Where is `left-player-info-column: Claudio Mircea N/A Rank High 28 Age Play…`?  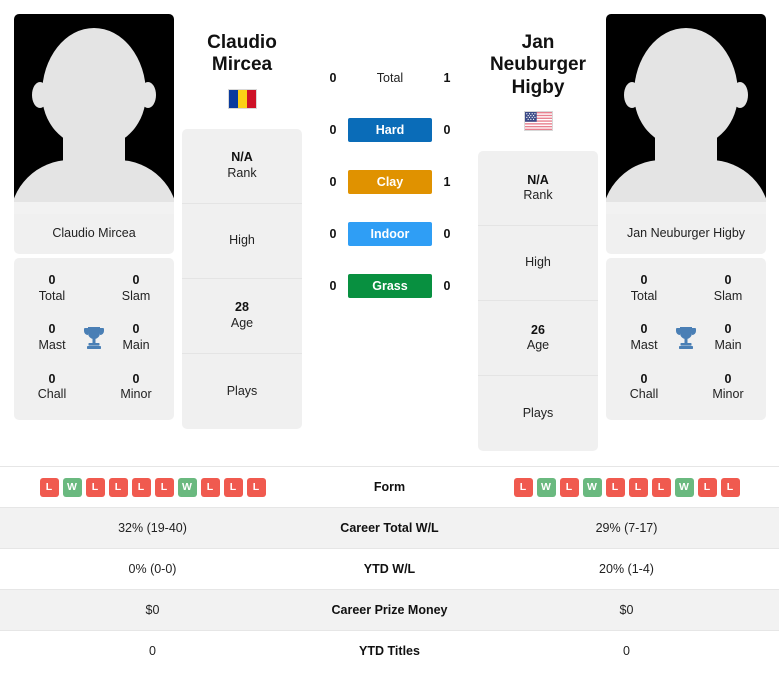
left-player-info-column: Claudio Mircea N/A Rank High 28 Age Play… is located at coordinates (242, 221).